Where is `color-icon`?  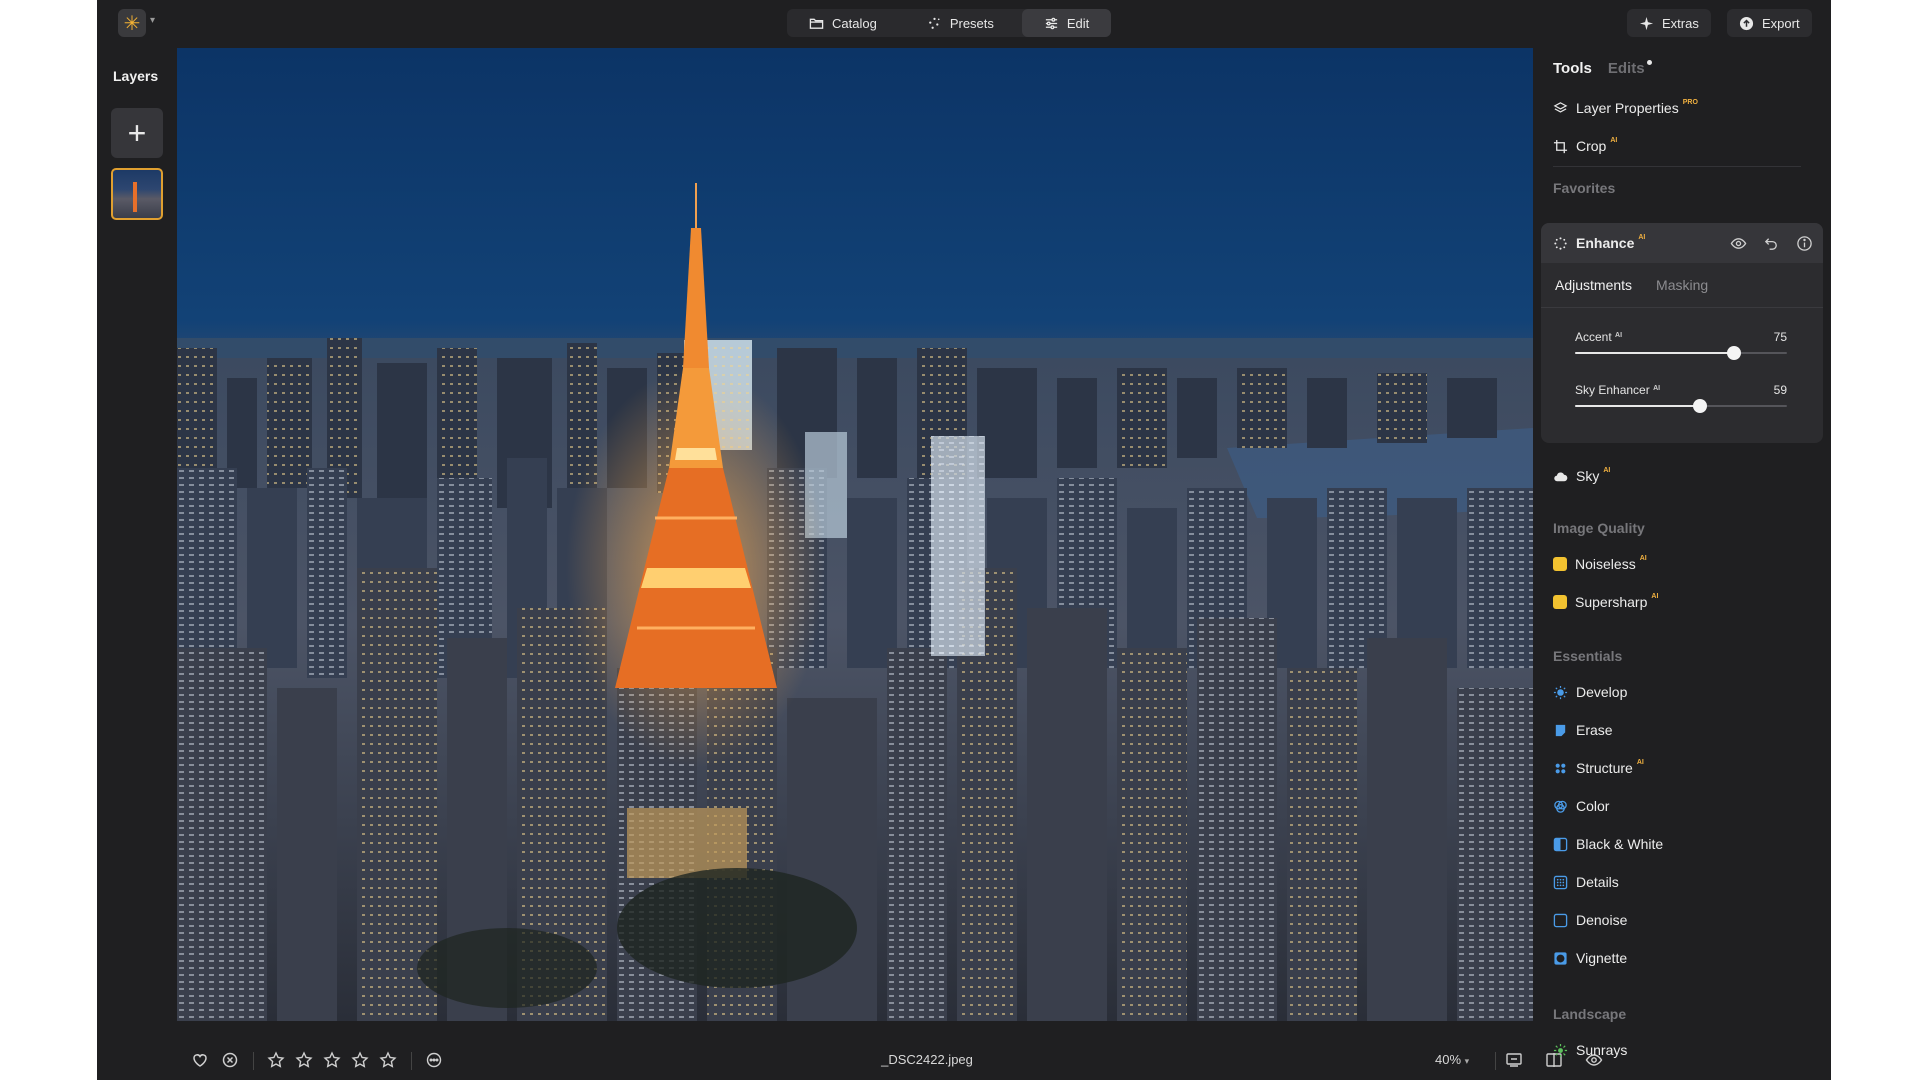 color-icon is located at coordinates (1560, 806).